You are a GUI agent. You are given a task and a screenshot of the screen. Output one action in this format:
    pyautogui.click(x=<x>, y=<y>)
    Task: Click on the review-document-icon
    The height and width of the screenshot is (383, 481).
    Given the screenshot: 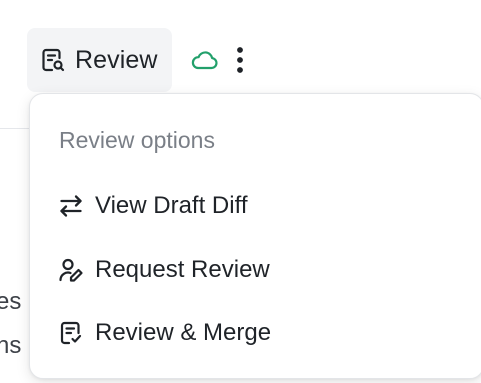 What is the action you would take?
    pyautogui.click(x=53, y=60)
    